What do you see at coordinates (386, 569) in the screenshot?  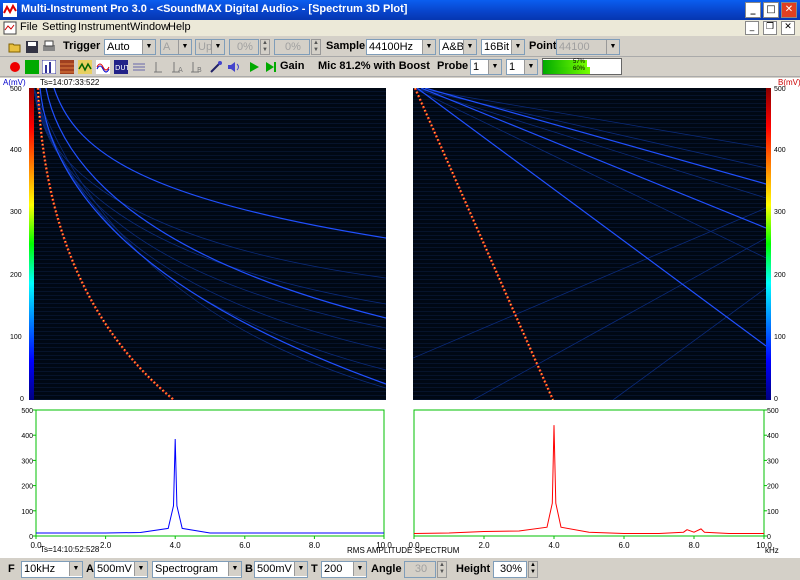 I see `angle-label: Angle` at bounding box center [386, 569].